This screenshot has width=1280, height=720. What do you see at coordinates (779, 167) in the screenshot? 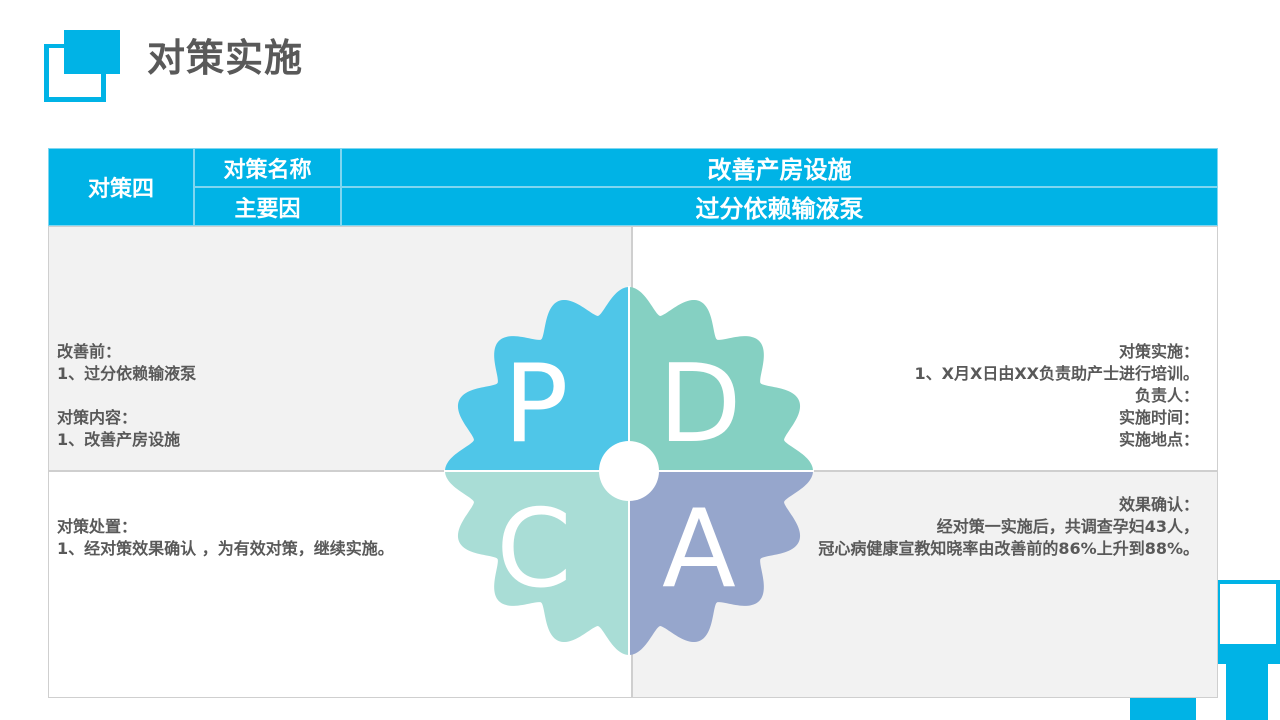
I see `countermeasure-name-value: 改善产房设施` at bounding box center [779, 167].